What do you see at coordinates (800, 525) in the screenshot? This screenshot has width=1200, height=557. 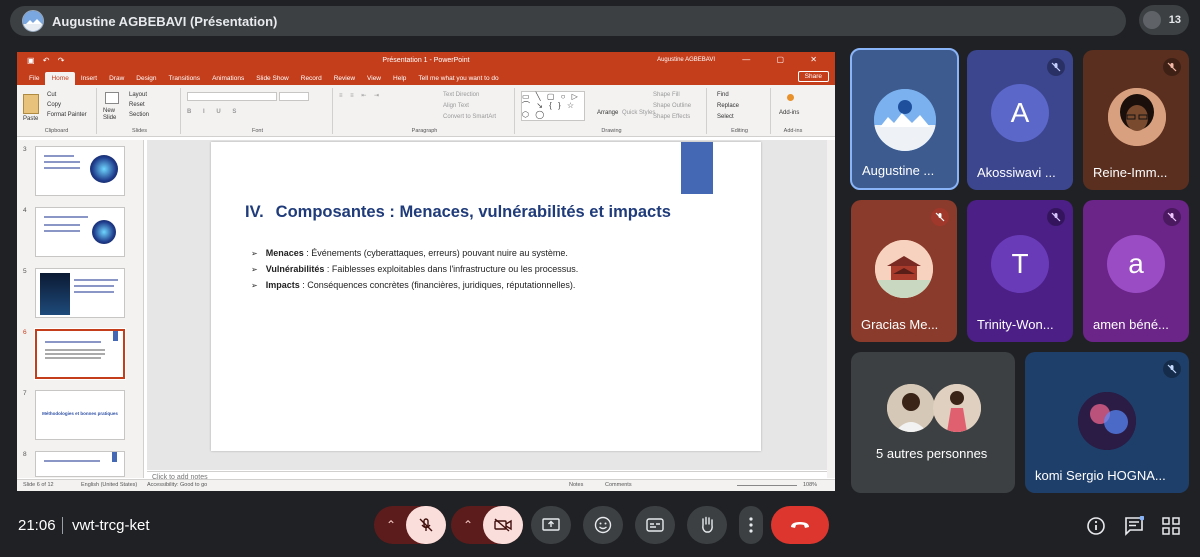 I see `leave-call-button` at bounding box center [800, 525].